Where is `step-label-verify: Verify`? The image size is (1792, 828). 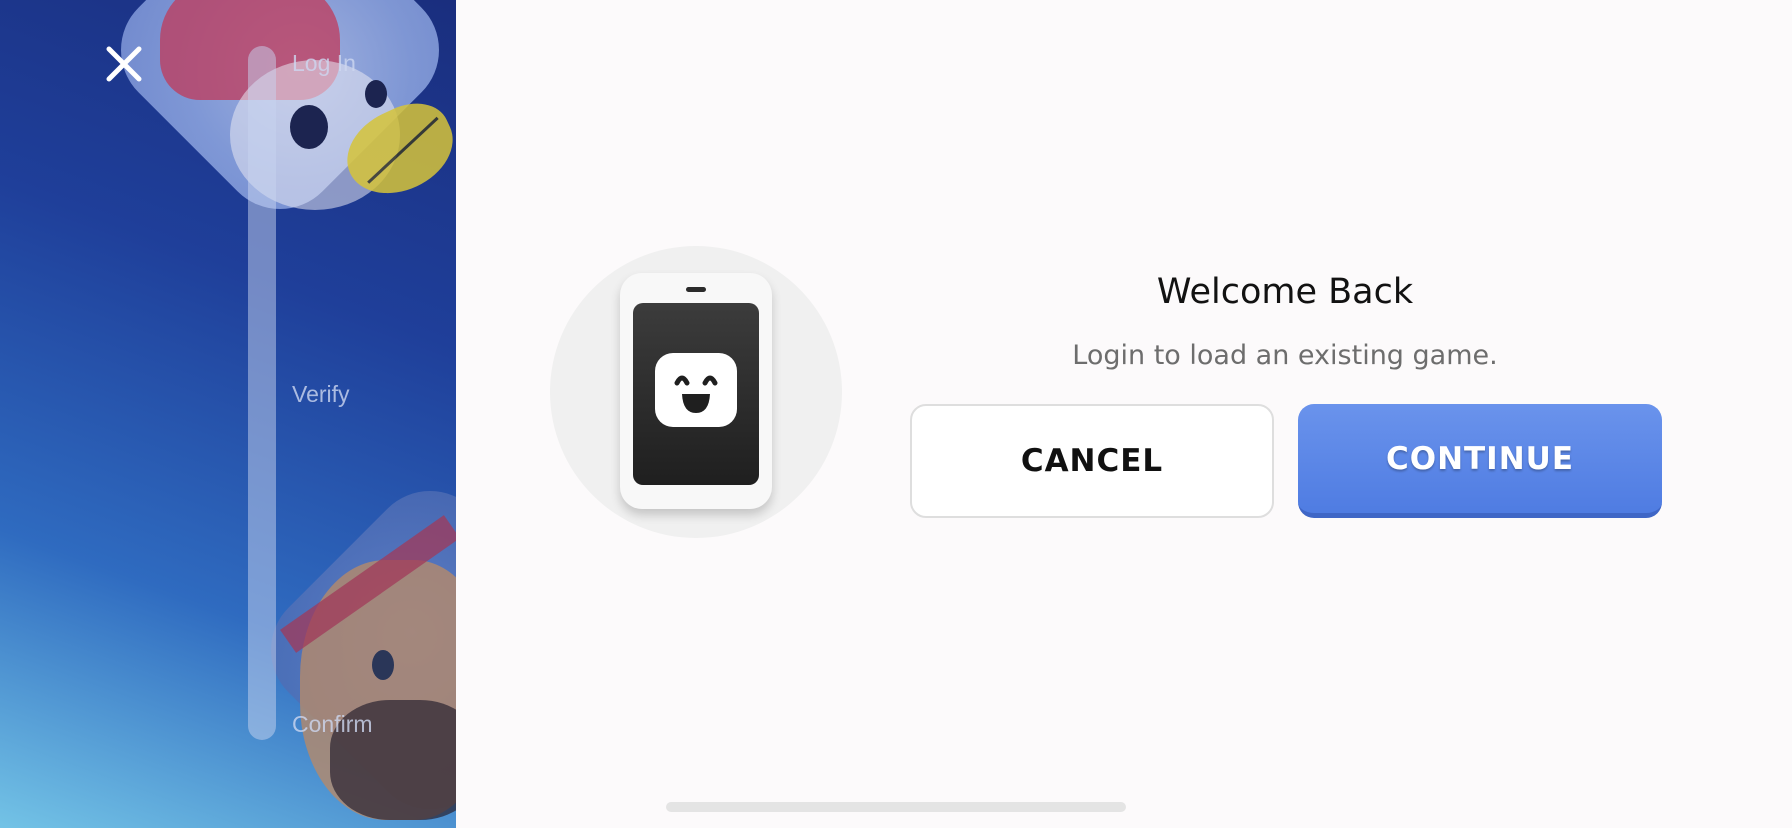 step-label-verify: Verify is located at coordinates (321, 394).